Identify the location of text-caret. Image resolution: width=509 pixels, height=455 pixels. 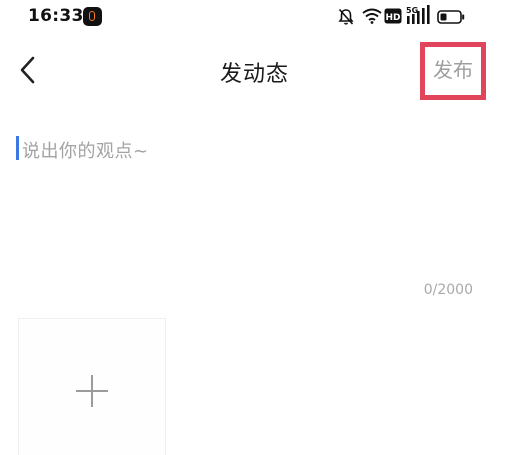
(17, 148).